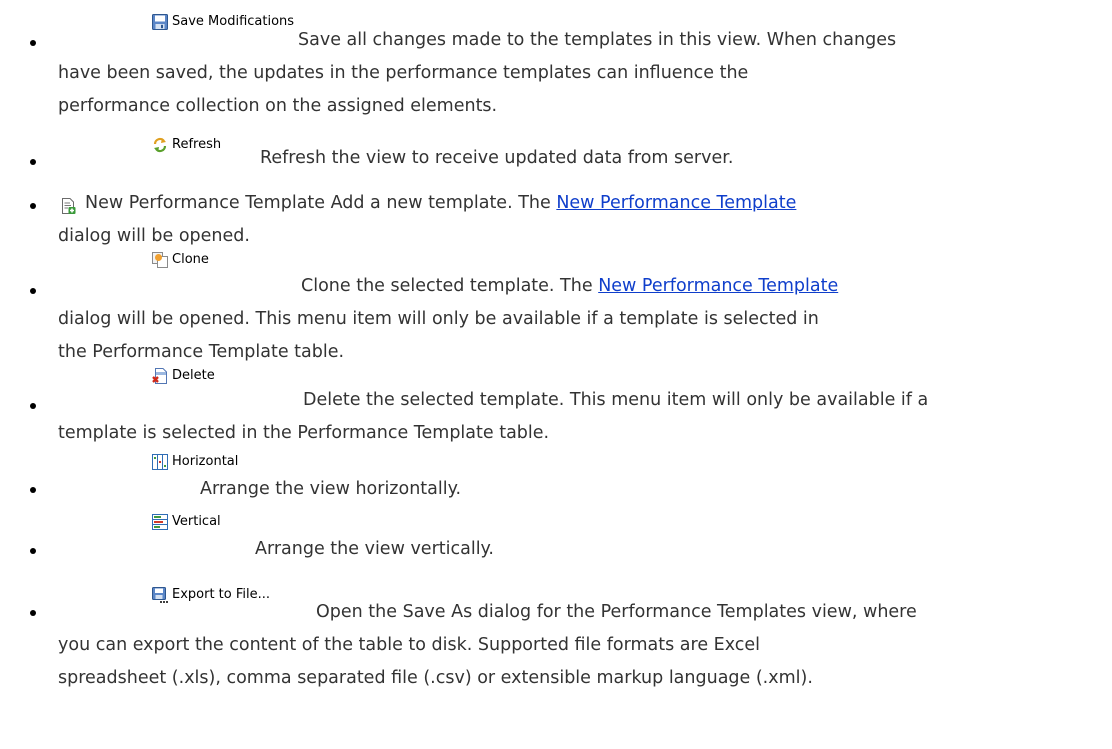 The height and width of the screenshot is (749, 1112). Describe the element at coordinates (160, 260) in the screenshot. I see `clone-icon` at that location.